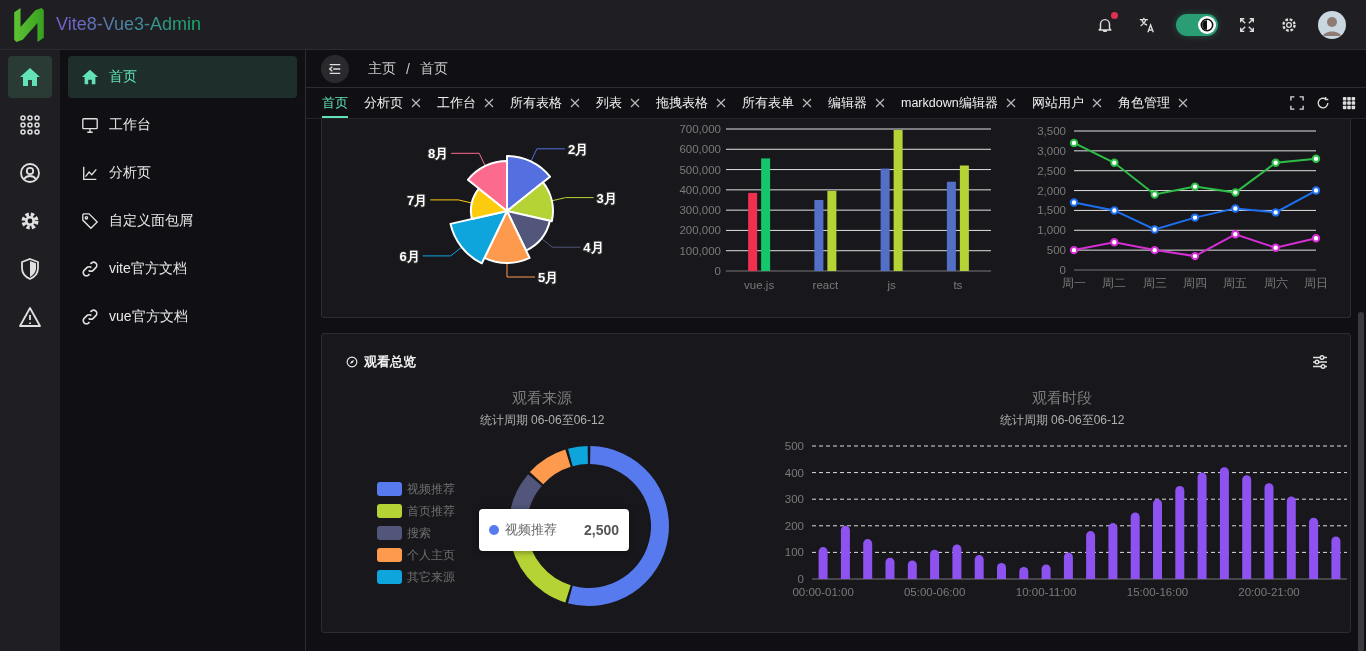 The width and height of the screenshot is (1366, 651). Describe the element at coordinates (417, 200) in the screenshot. I see `petal-label: 7月` at that location.